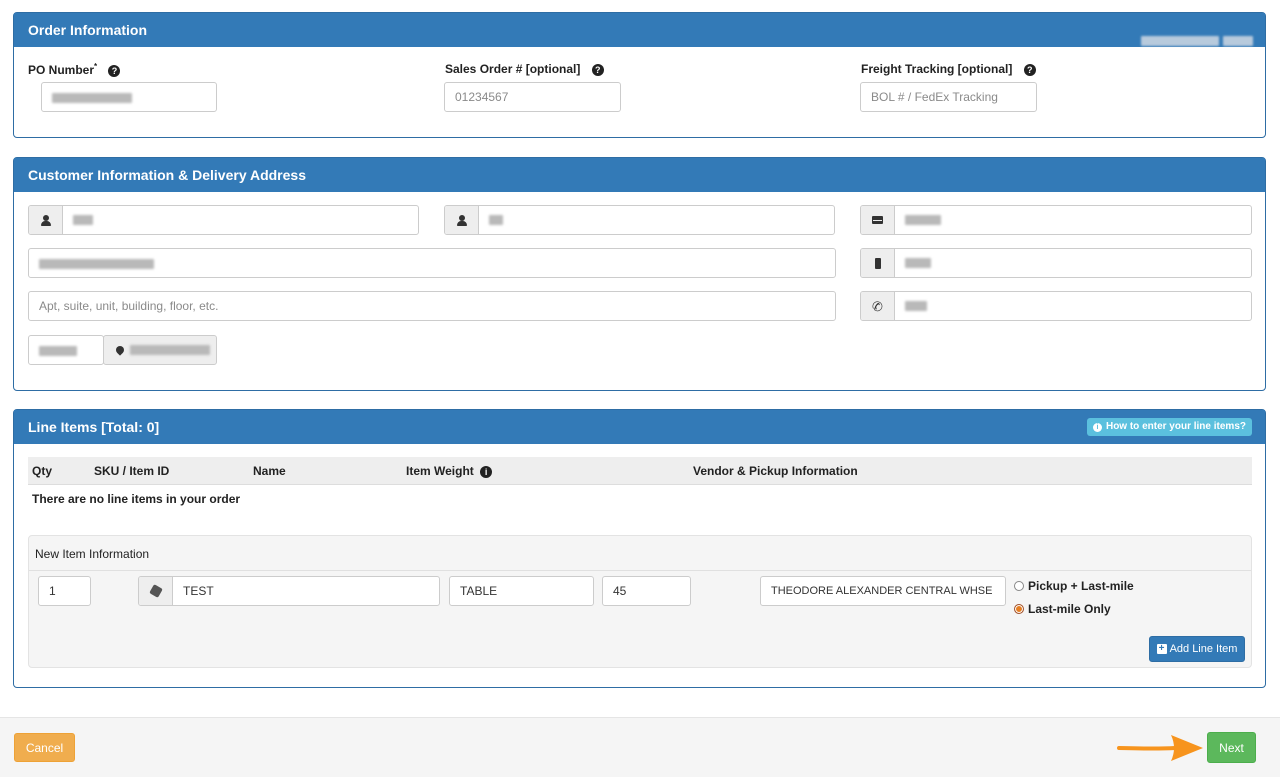 The height and width of the screenshot is (777, 1280). Describe the element at coordinates (646, 591) in the screenshot. I see `item-weight-input: 45` at that location.